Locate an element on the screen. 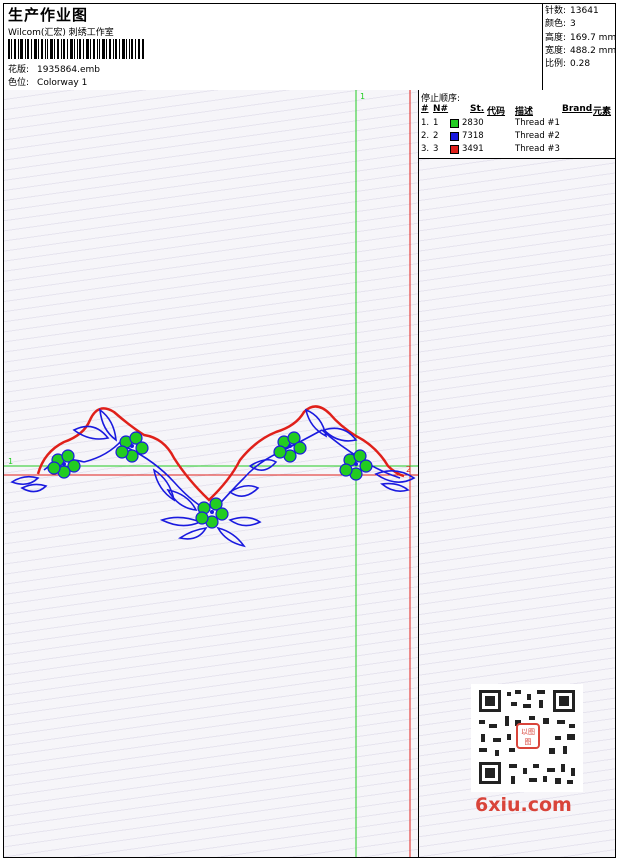 The image size is (620, 861). design-file-line: 花版: 1935864.emb is located at coordinates (54, 68).